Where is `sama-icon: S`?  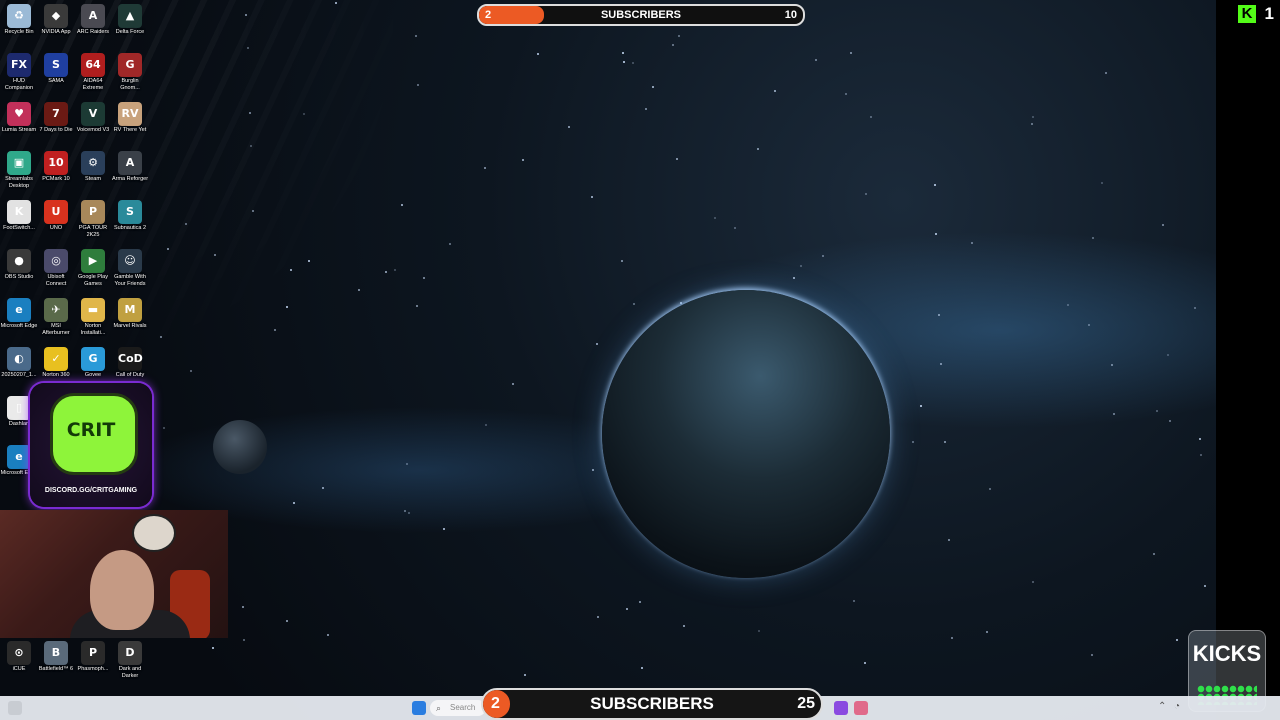
sama-icon: S is located at coordinates (56, 65).